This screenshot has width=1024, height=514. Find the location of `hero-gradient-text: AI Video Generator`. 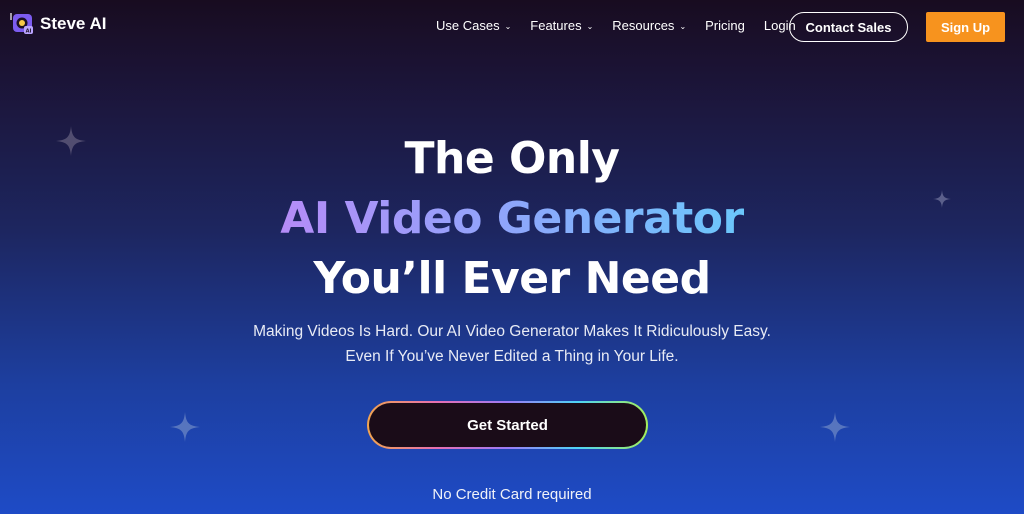

hero-gradient-text: AI Video Generator is located at coordinates (512, 218).